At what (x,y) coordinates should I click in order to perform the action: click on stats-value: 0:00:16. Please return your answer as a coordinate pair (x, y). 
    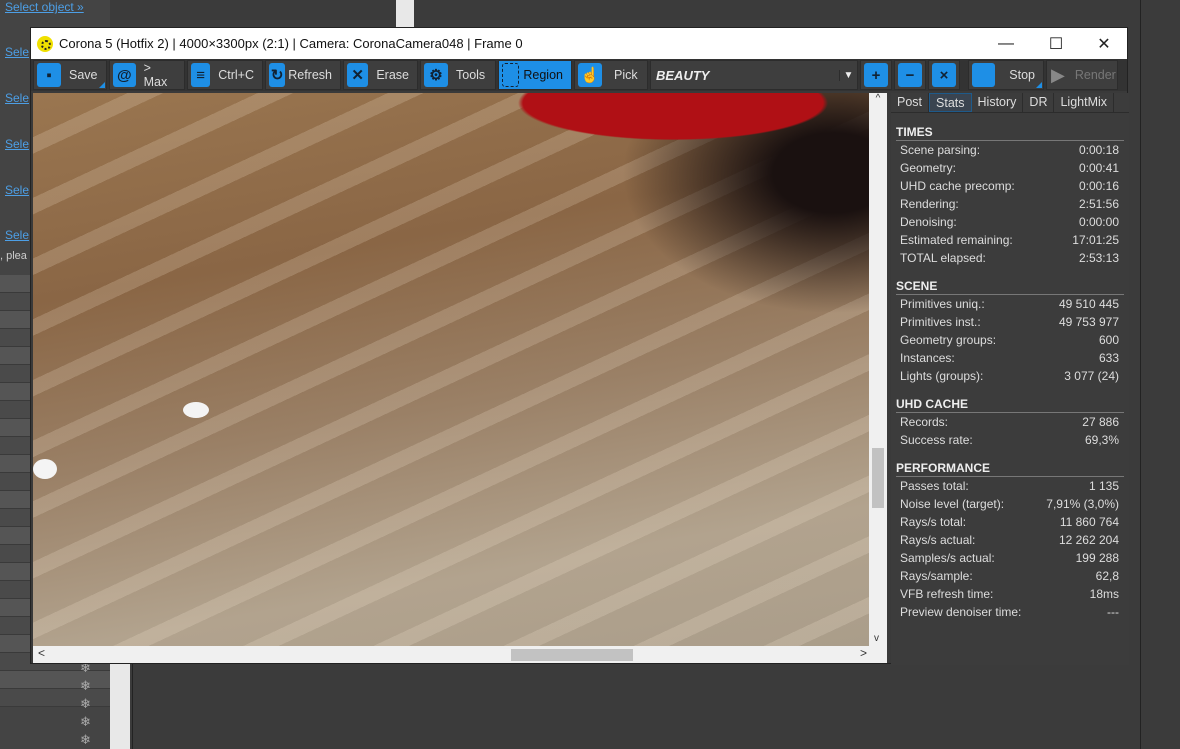
    Looking at the image, I should click on (1098, 186).